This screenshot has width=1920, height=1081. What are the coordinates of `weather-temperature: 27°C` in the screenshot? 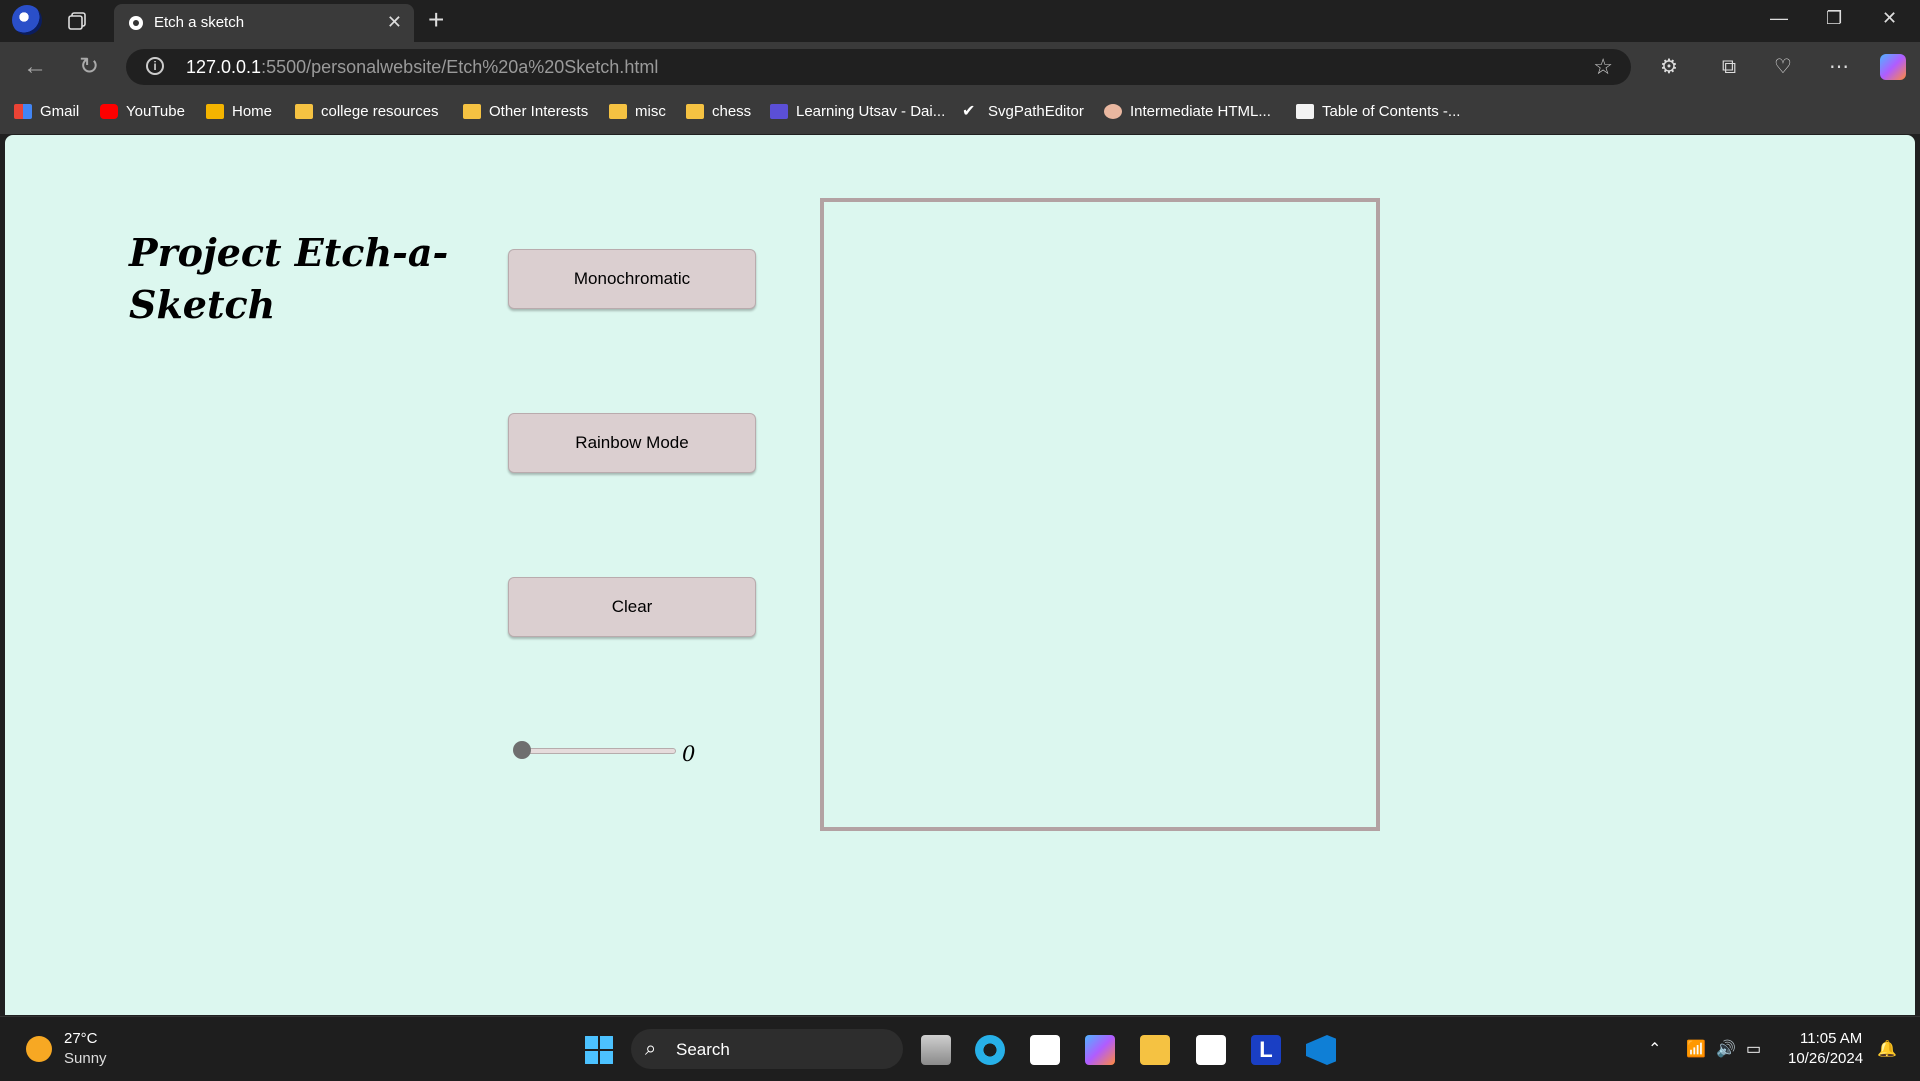 It's located at (81, 1038).